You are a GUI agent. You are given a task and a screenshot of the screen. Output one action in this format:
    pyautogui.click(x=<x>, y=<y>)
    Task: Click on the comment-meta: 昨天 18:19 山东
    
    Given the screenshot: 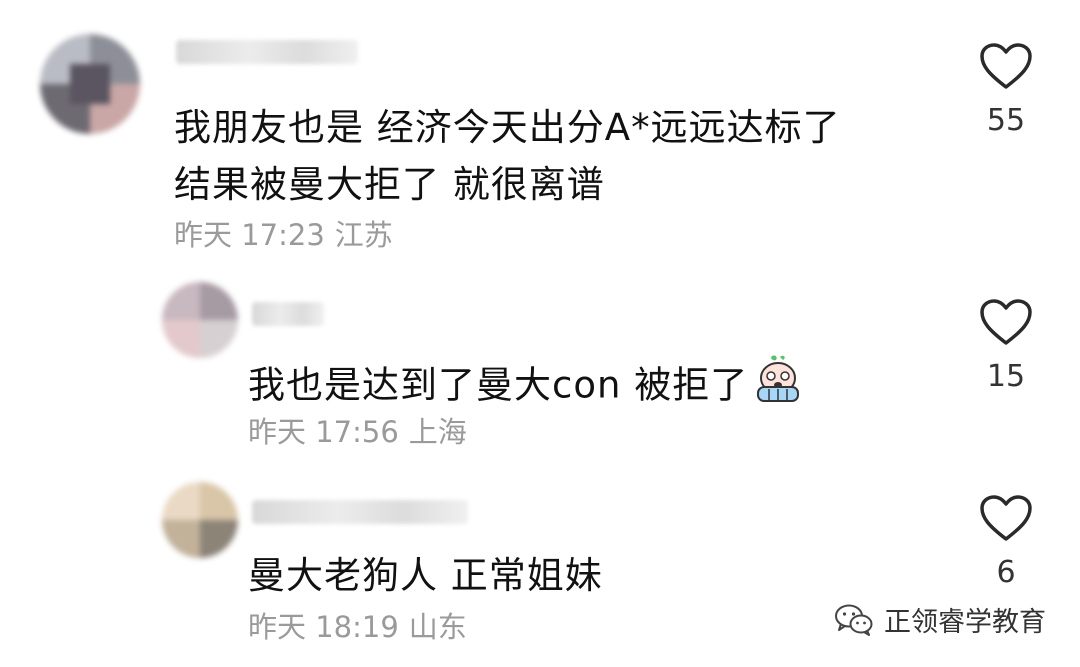 What is the action you would take?
    pyautogui.click(x=362, y=627)
    